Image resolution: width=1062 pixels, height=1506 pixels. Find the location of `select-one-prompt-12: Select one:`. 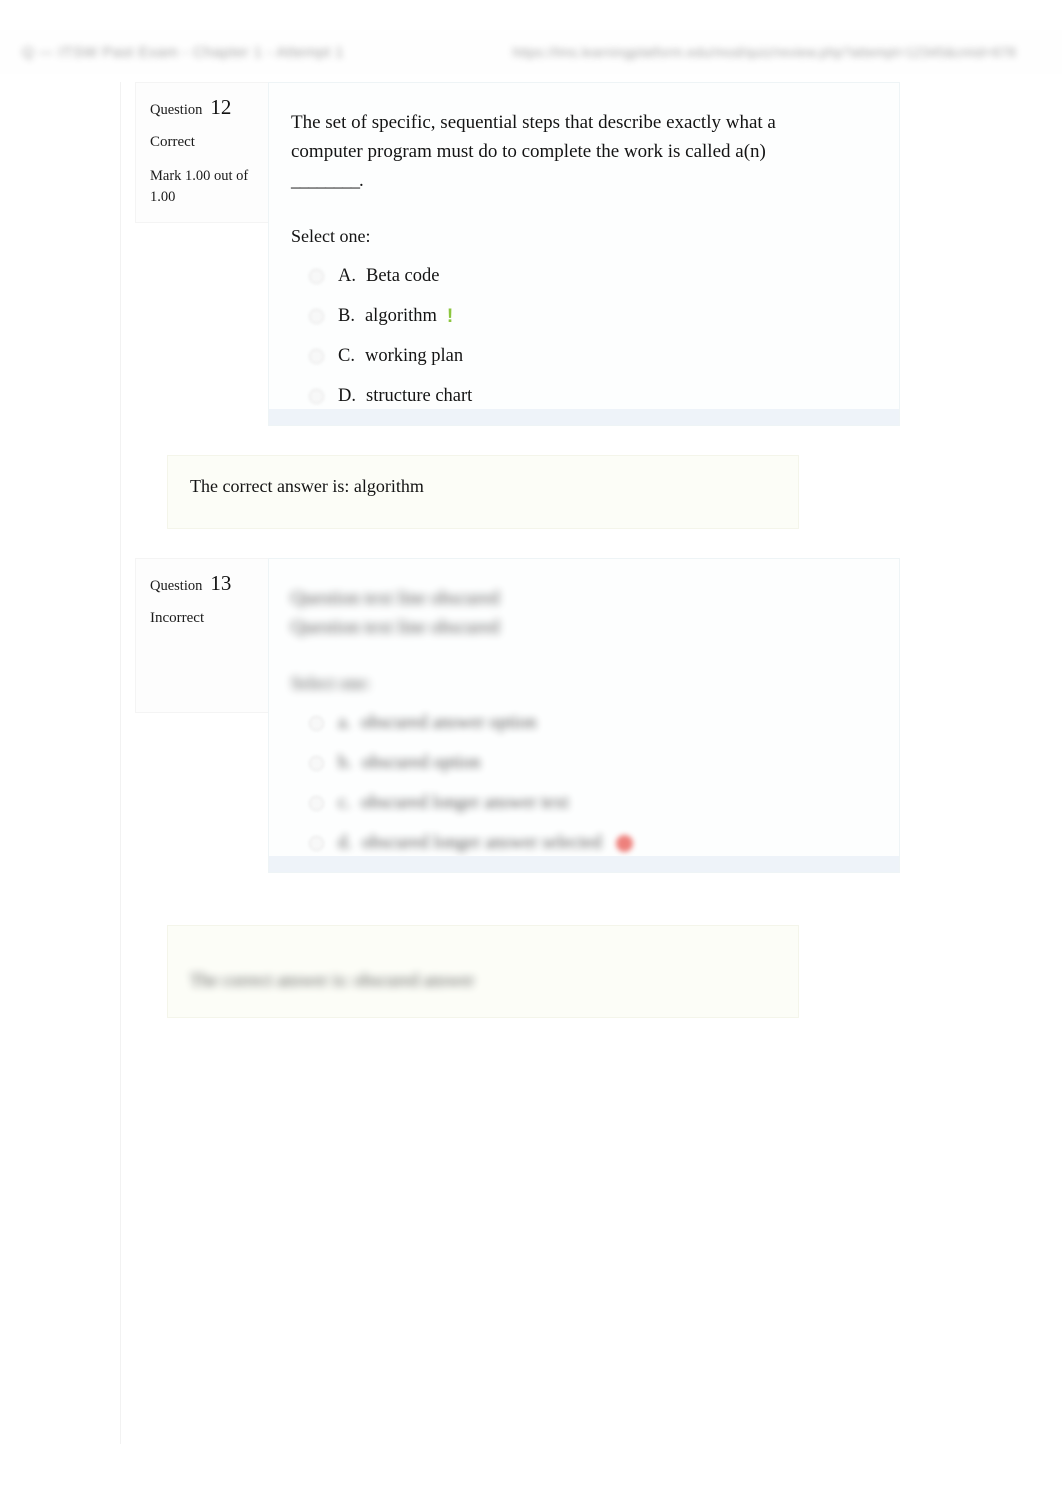

select-one-prompt-12: Select one: is located at coordinates (331, 235).